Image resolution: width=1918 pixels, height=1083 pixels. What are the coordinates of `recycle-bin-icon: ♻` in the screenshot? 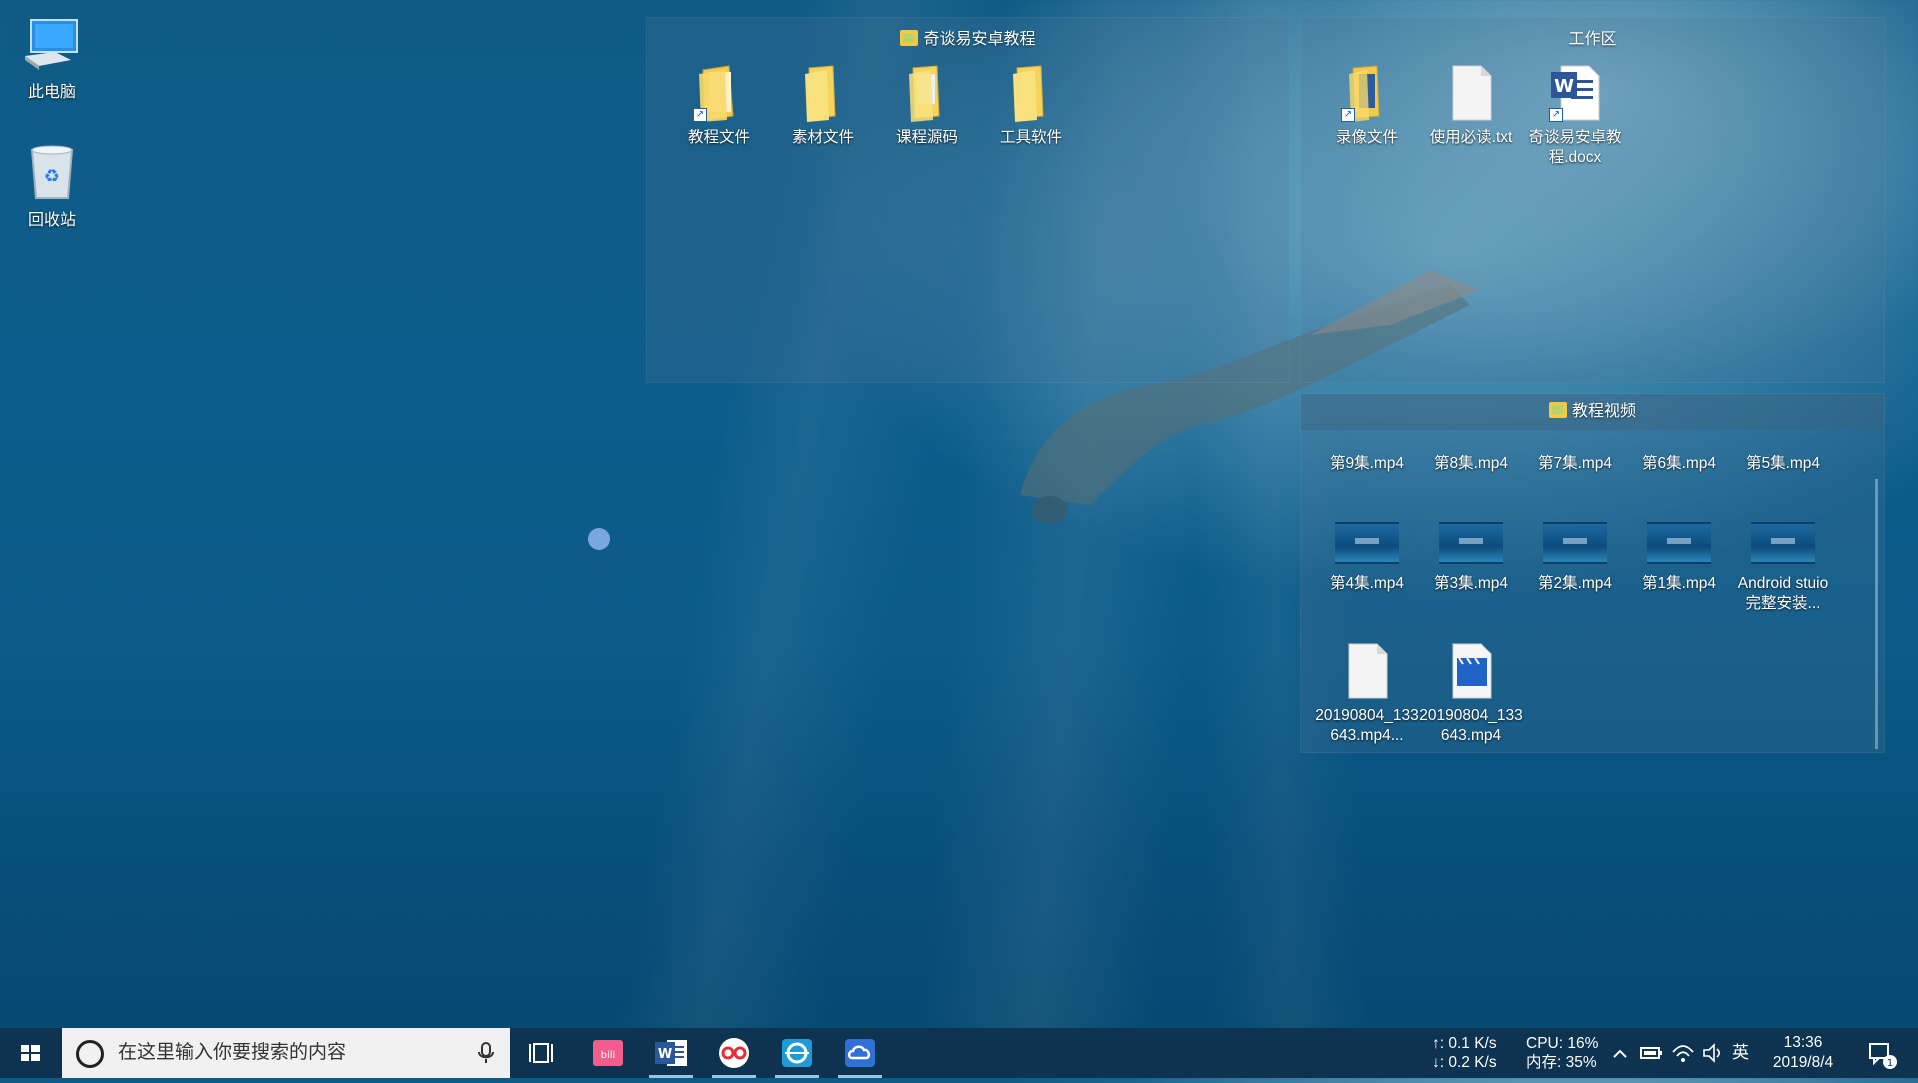 It's located at (52, 172).